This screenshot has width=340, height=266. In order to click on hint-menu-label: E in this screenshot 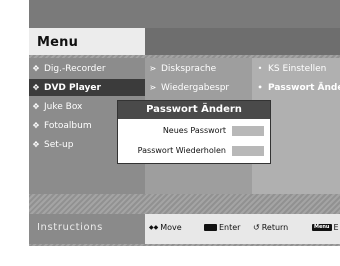, I will do `click(336, 227)`.